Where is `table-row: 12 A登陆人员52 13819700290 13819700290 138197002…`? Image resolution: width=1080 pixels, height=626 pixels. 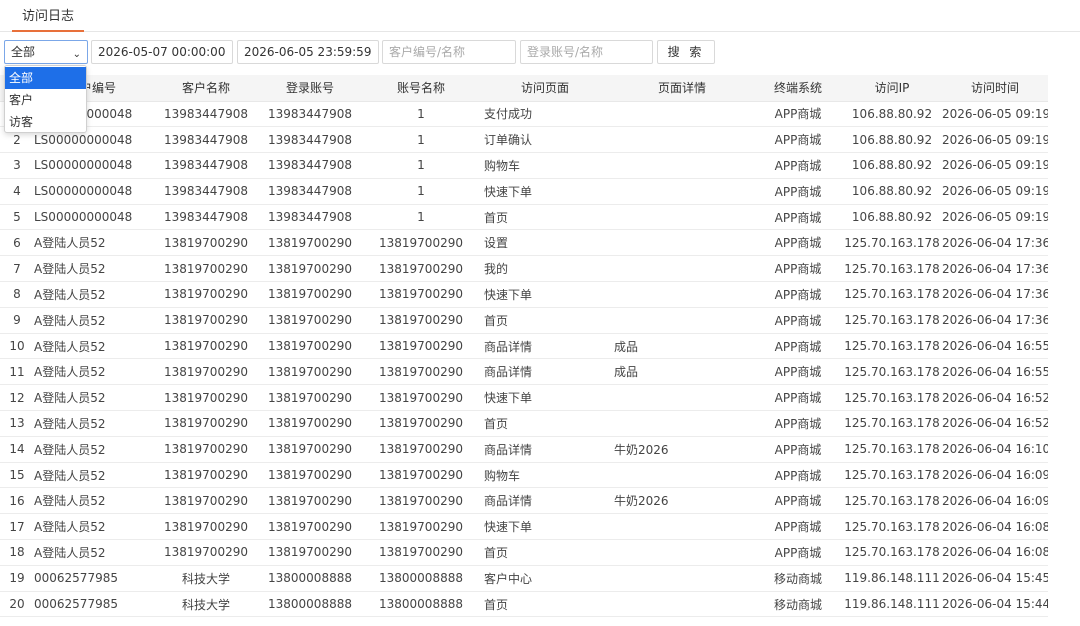 table-row: 12 A登陆人员52 13819700290 13819700290 138197002… is located at coordinates (524, 398).